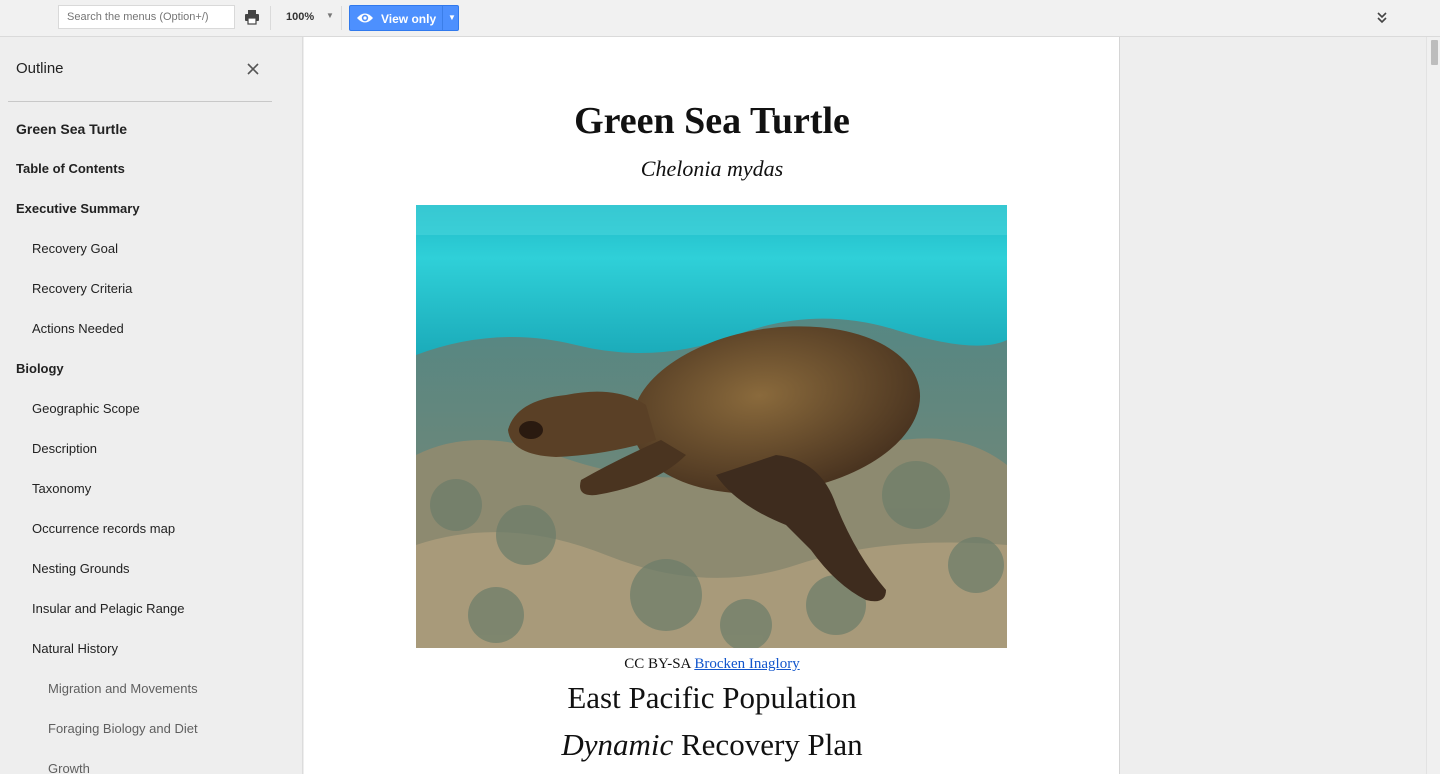 The height and width of the screenshot is (774, 1440). Describe the element at coordinates (452, 17) in the screenshot. I see `view-mode-caret-icon: ▼` at that location.